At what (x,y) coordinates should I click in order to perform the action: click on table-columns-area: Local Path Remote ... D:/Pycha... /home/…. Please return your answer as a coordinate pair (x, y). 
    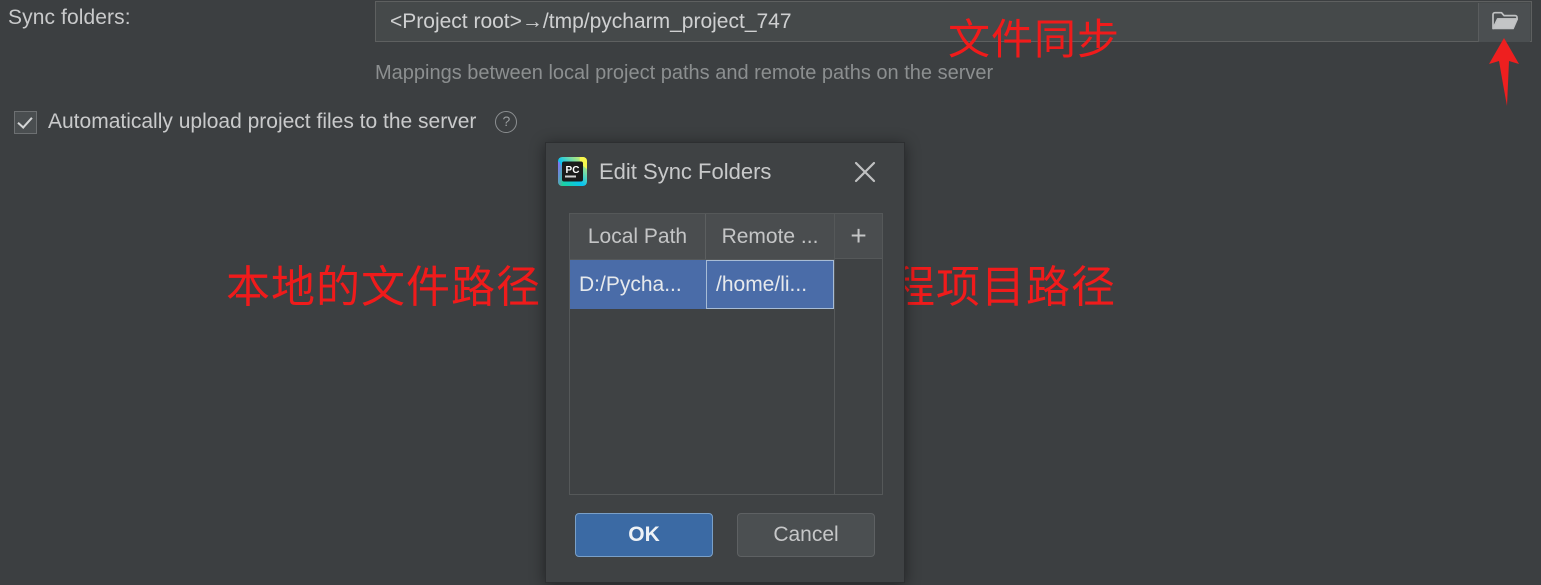
    Looking at the image, I should click on (702, 354).